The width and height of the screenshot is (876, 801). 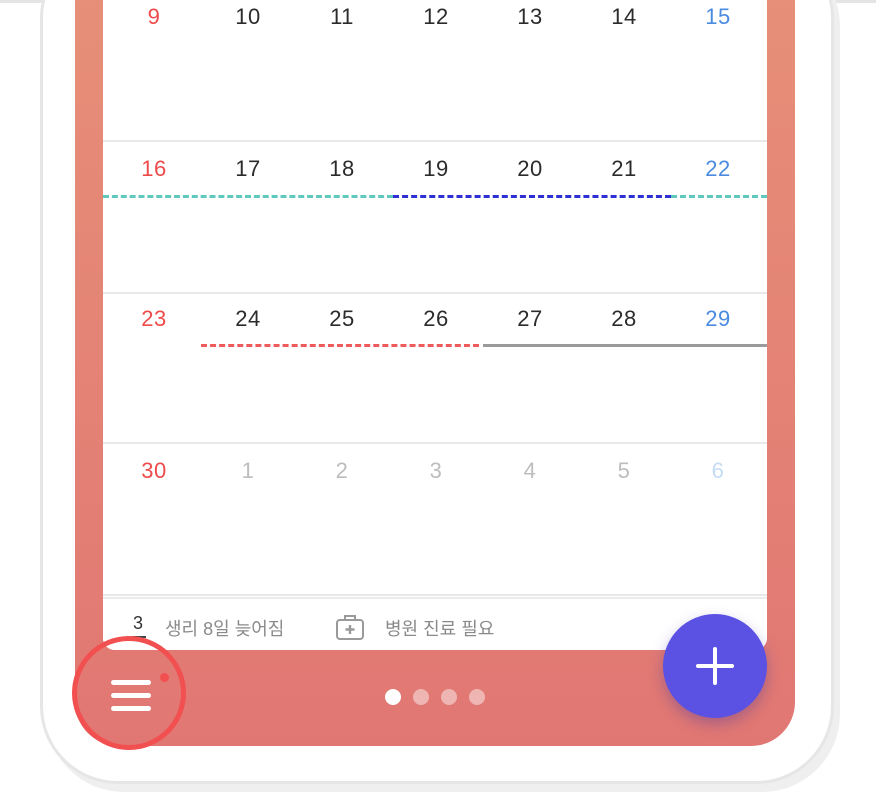 What do you see at coordinates (436, 17) in the screenshot?
I see `calendar-day: 12` at bounding box center [436, 17].